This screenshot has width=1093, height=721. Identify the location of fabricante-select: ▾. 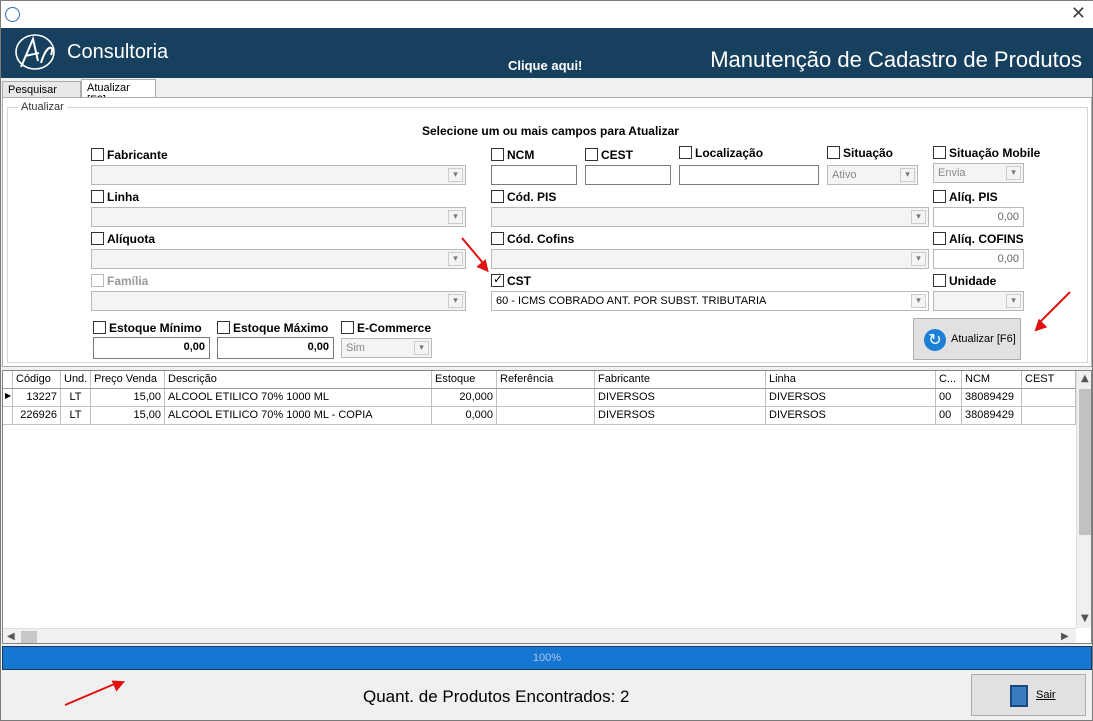
(278, 175).